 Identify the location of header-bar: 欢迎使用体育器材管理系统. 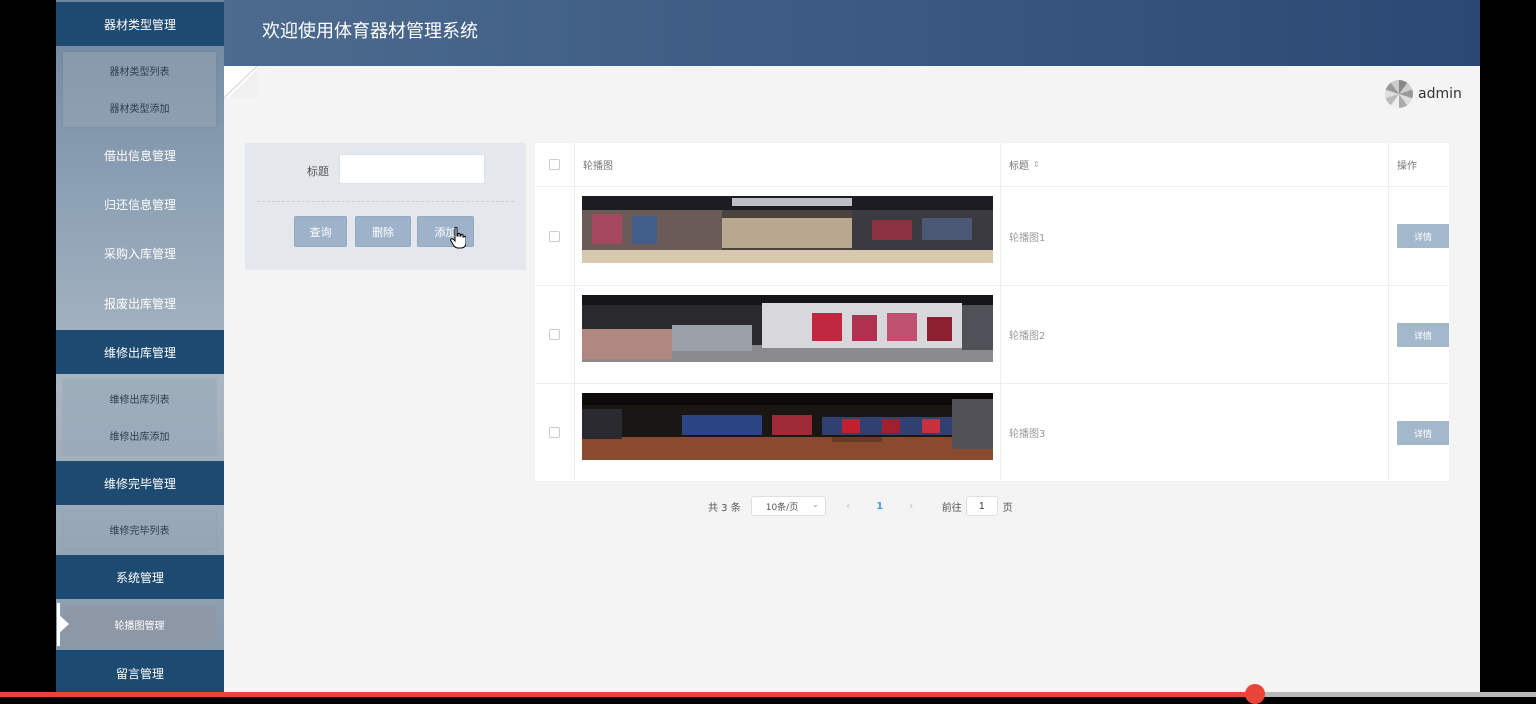
(852, 33).